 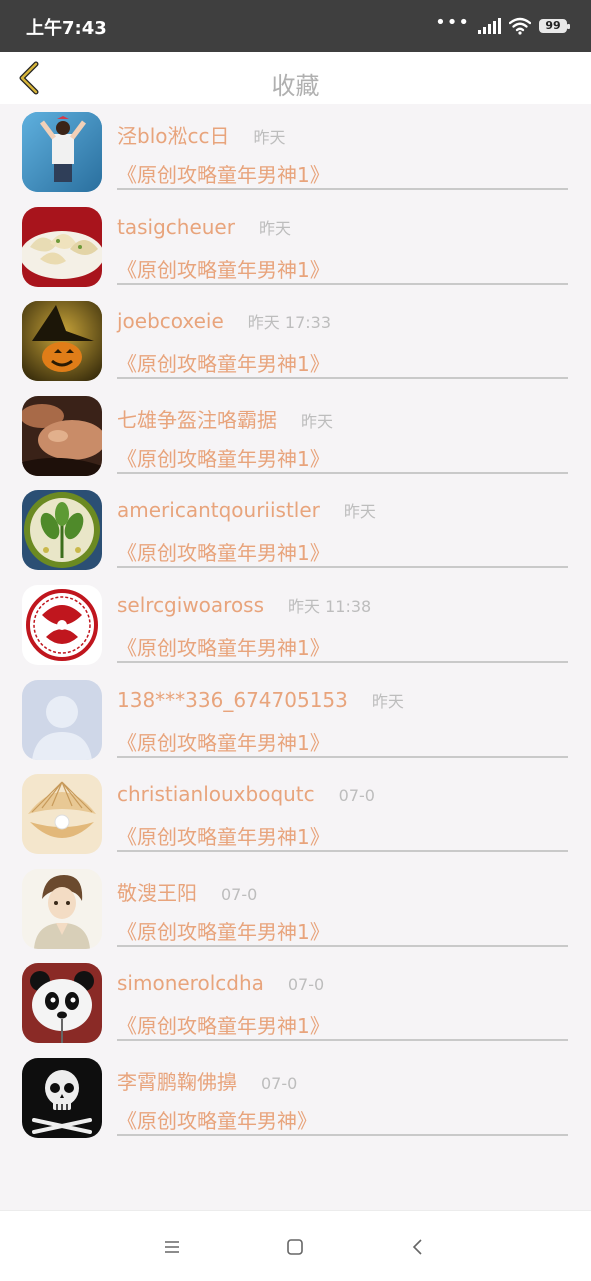 What do you see at coordinates (295, 246) in the screenshot?
I see `list-item: tasigcheuer 昨天 《原创攻略童年男神1》` at bounding box center [295, 246].